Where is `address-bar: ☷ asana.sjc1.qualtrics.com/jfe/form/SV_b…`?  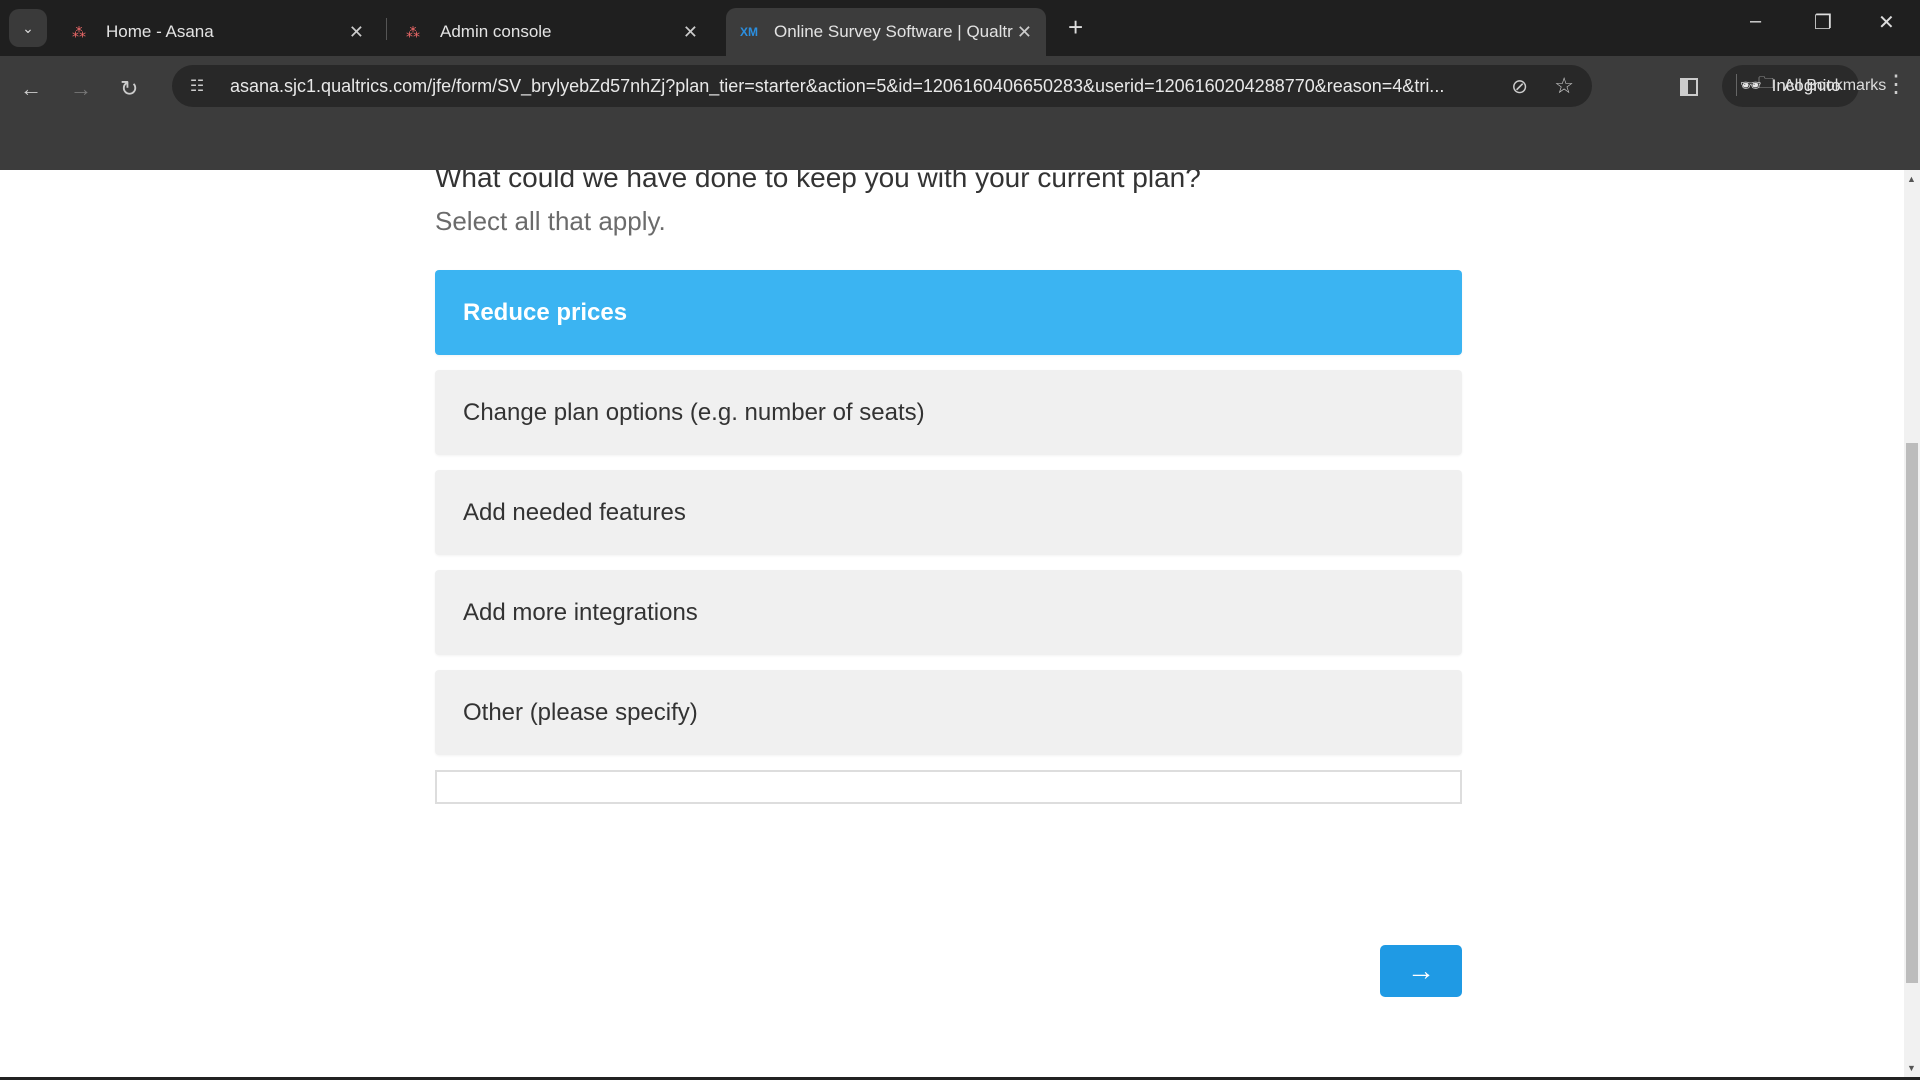
address-bar: ☷ asana.sjc1.qualtrics.com/jfe/form/SV_b… is located at coordinates (882, 86).